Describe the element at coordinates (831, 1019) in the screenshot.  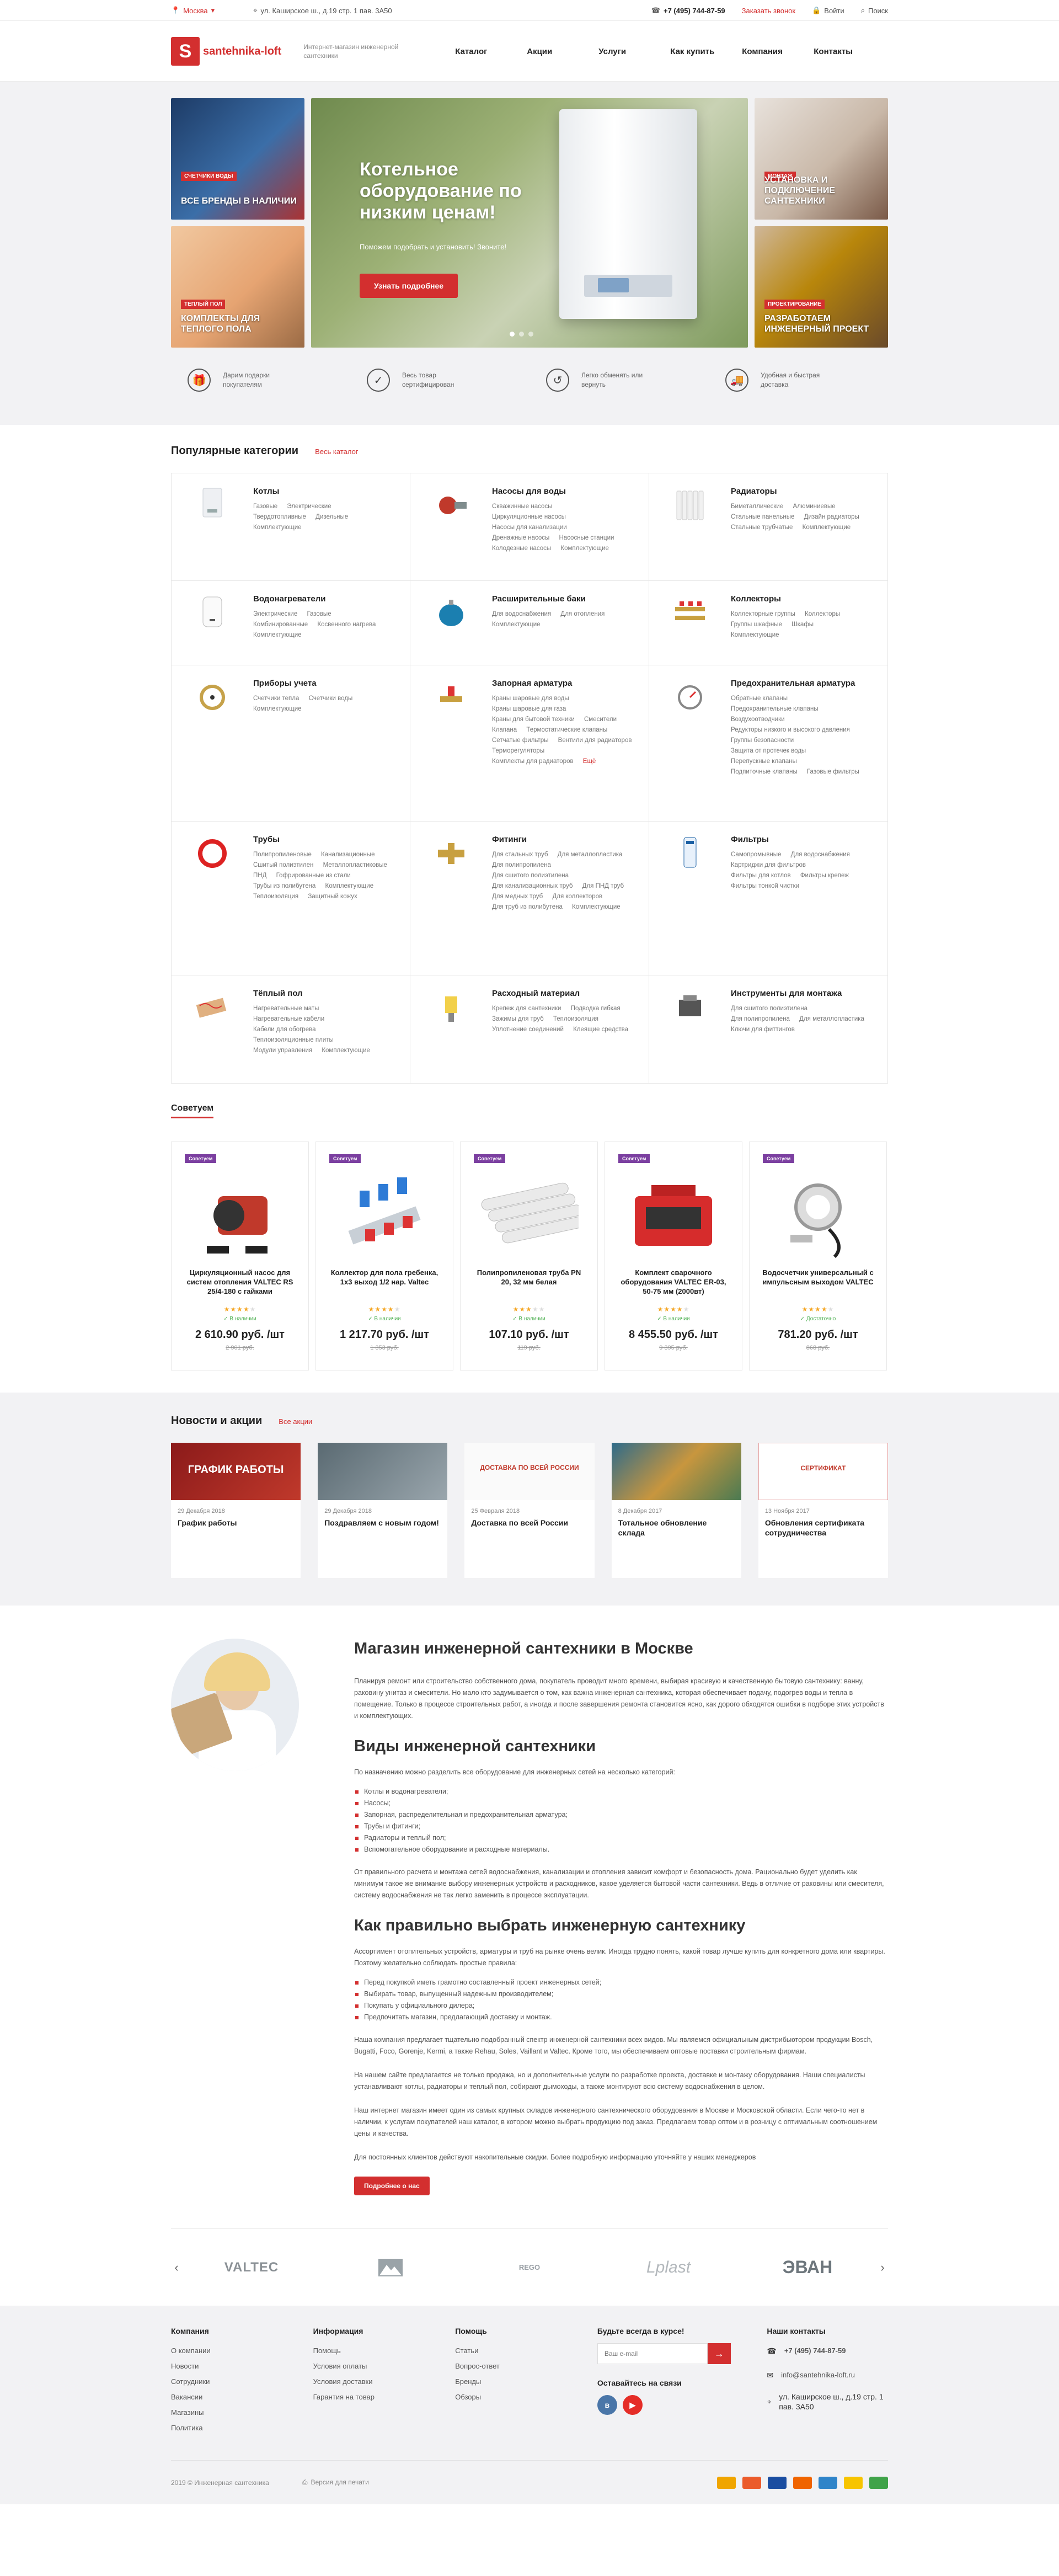
I see `subcategory-link: Для металлопластика` at that location.